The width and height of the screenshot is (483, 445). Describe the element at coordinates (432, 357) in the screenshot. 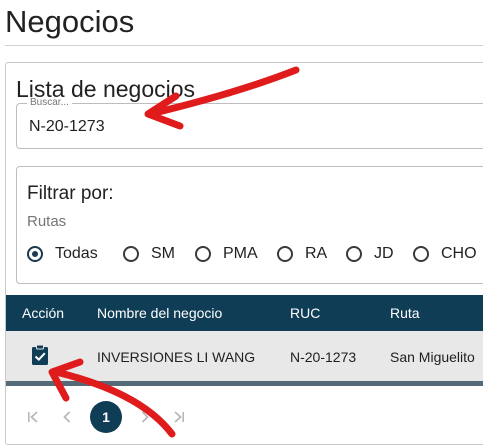

I see `cell-route: San Miguelito` at that location.